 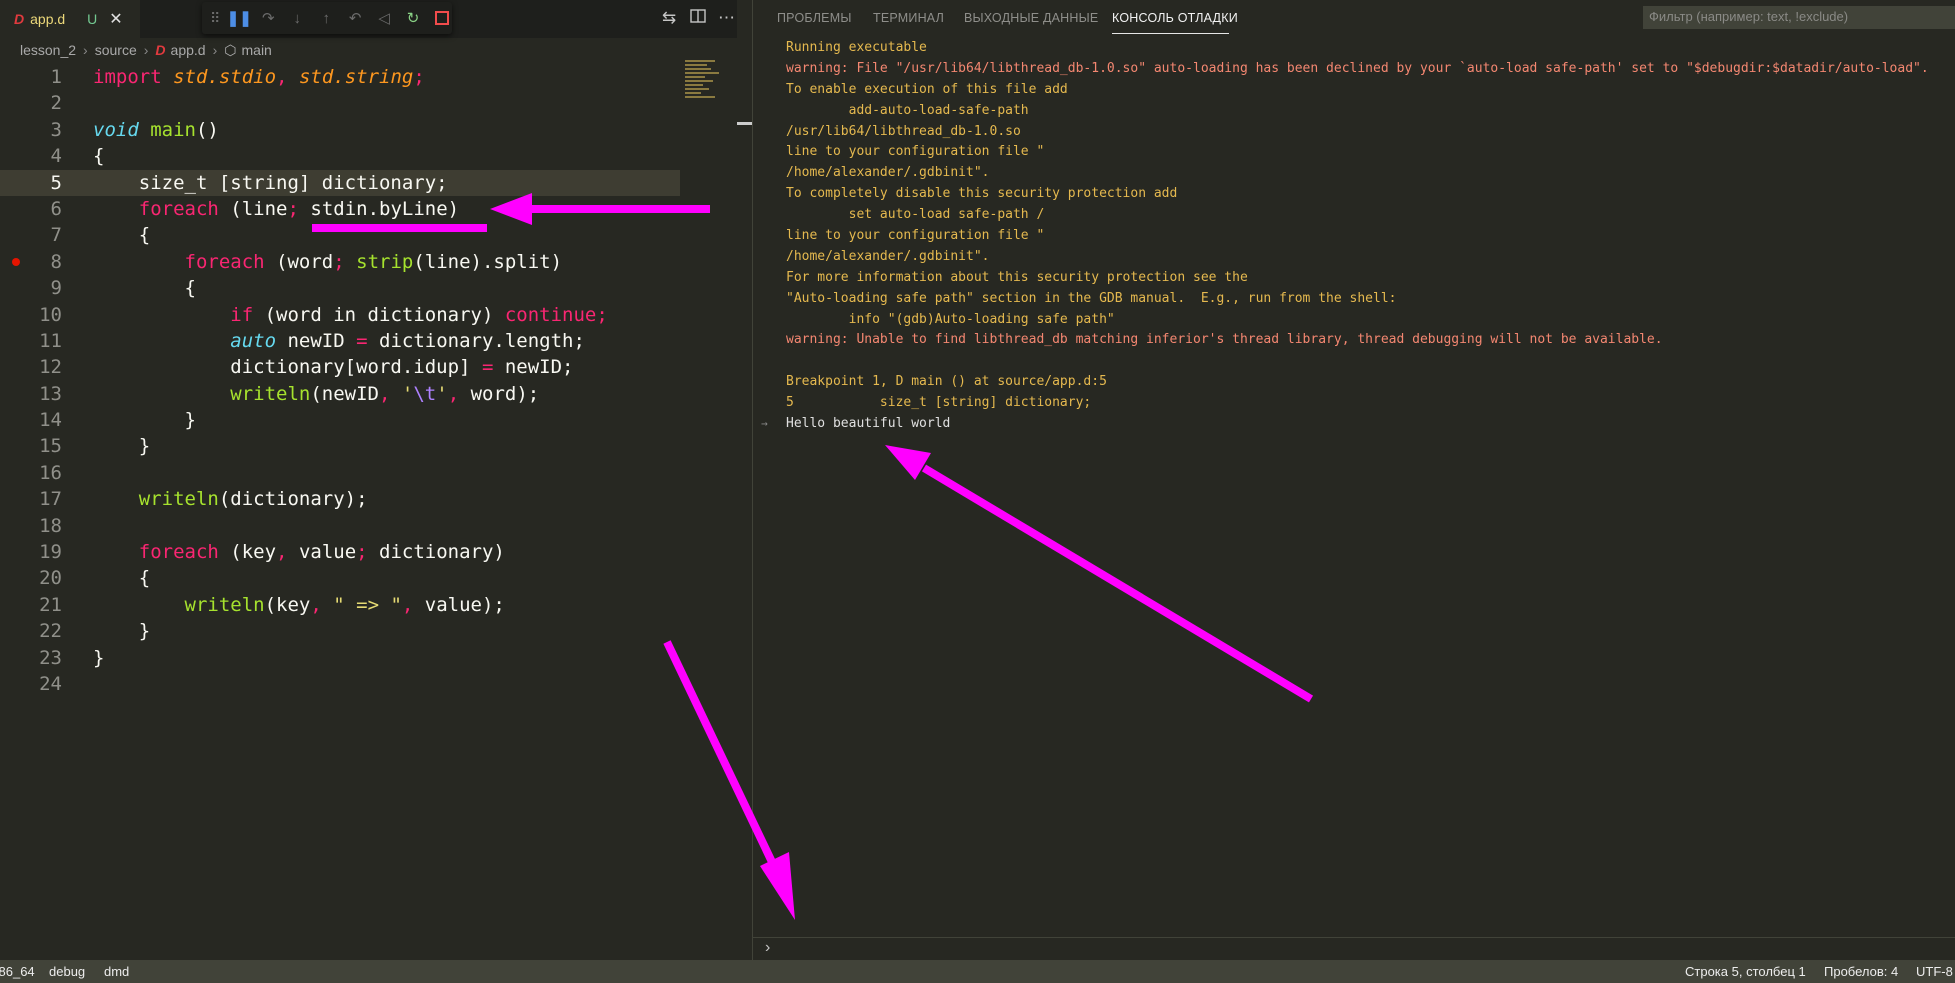 What do you see at coordinates (340, 526) in the screenshot?
I see `code-line: 18` at bounding box center [340, 526].